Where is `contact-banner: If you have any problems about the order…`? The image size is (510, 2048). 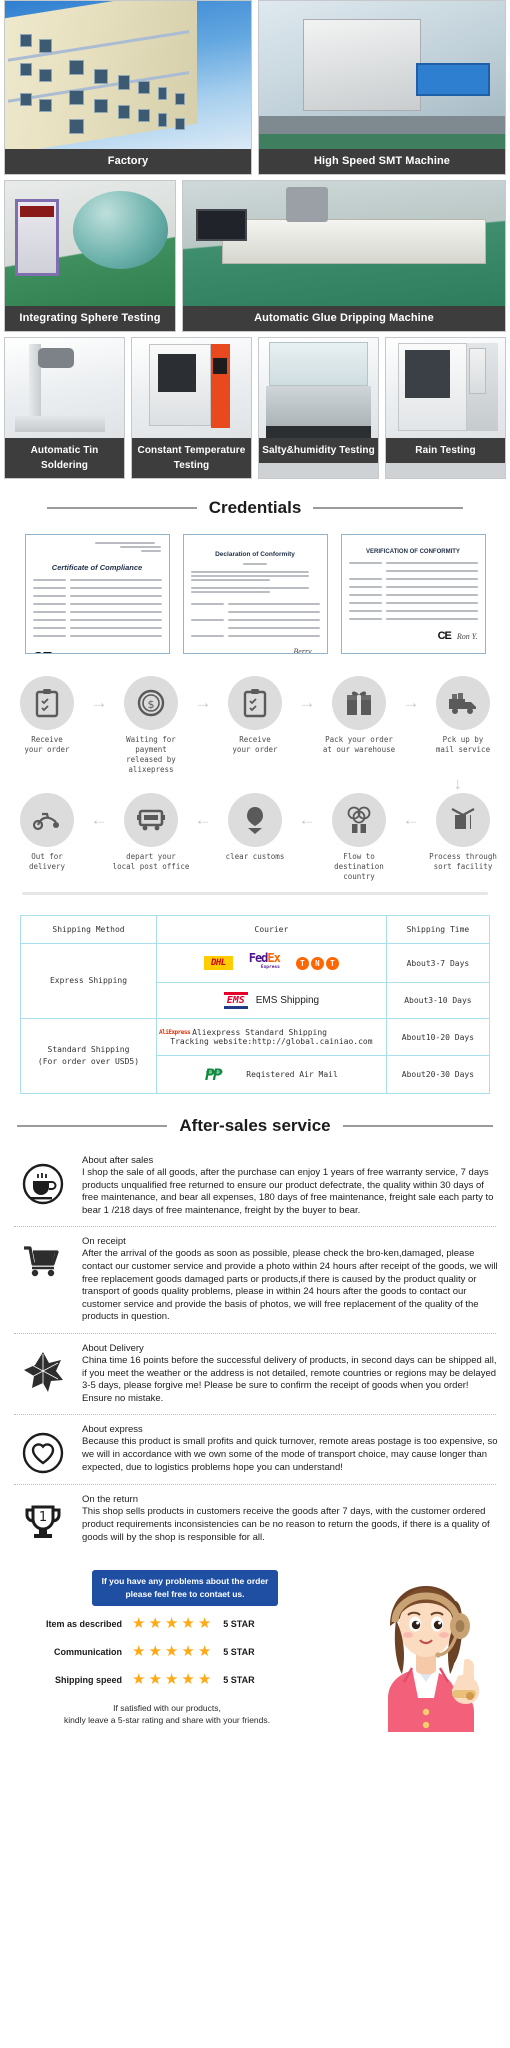 contact-banner: If you have any problems about the order… is located at coordinates (185, 1588).